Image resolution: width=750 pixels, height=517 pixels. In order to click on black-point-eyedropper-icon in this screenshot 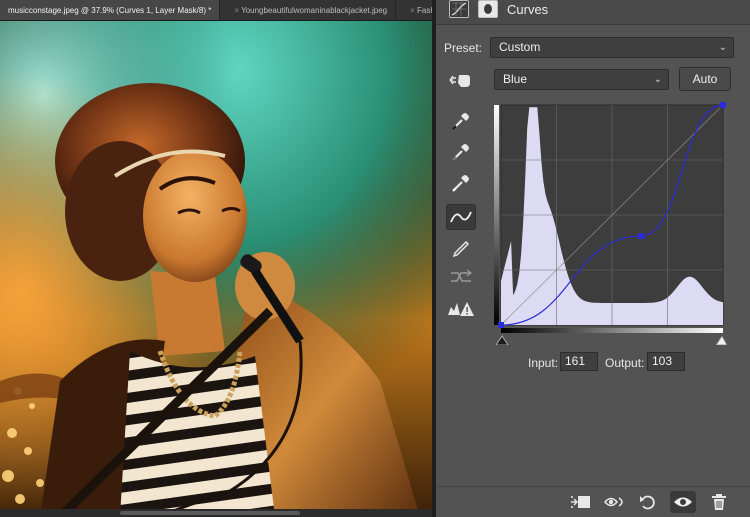, I will do `click(460, 121)`.